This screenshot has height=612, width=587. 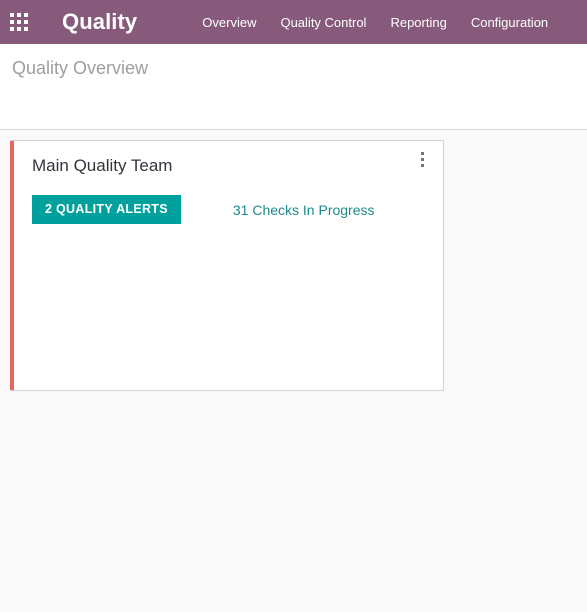 I want to click on menu-item-overview: Overview, so click(x=229, y=22).